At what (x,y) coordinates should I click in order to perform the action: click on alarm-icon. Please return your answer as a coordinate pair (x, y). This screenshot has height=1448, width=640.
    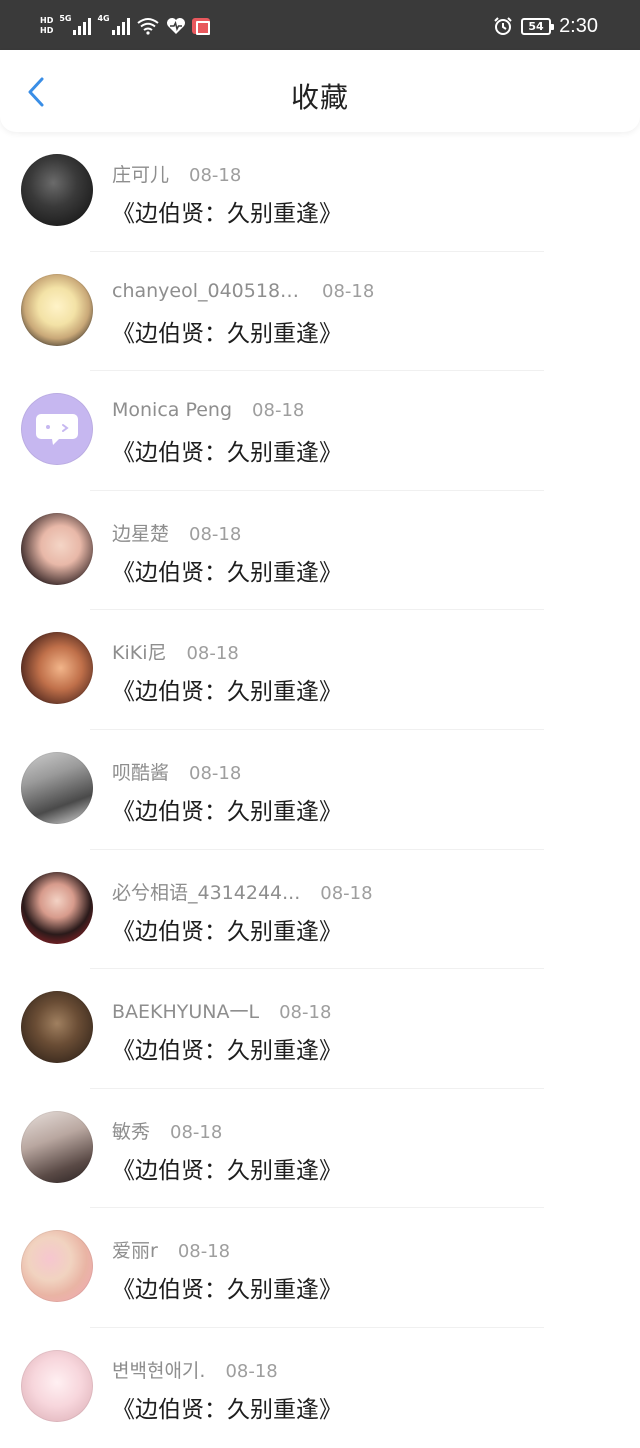
    Looking at the image, I should click on (503, 26).